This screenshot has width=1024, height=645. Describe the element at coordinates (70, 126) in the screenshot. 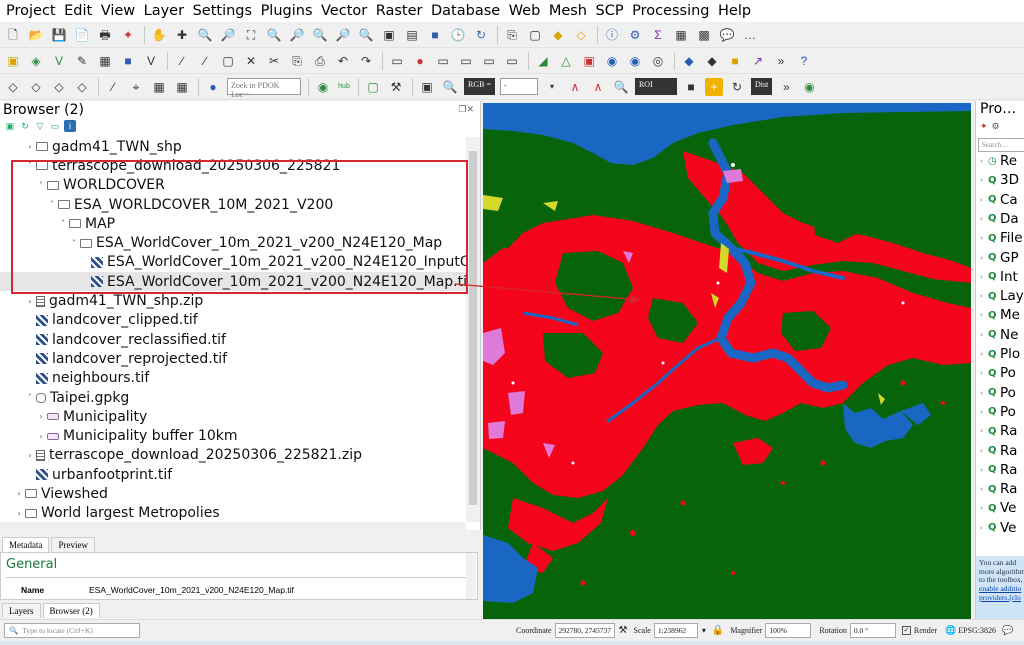

I see `info-icon: i` at that location.